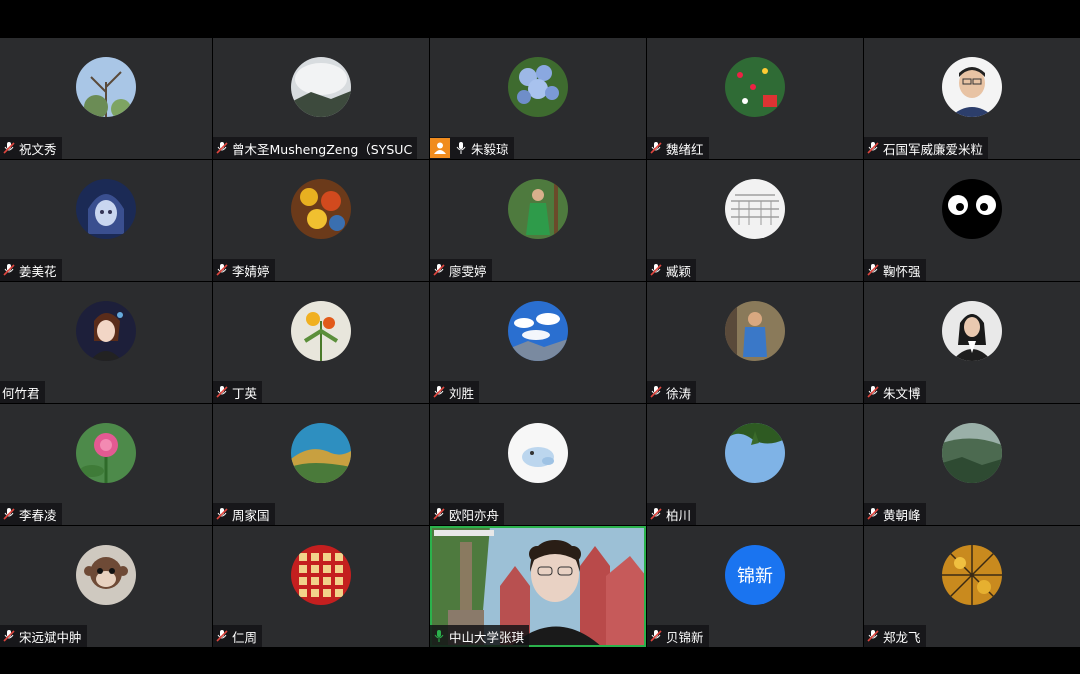 The height and width of the screenshot is (674, 1080). I want to click on nameplate: 朱文博, so click(895, 392).